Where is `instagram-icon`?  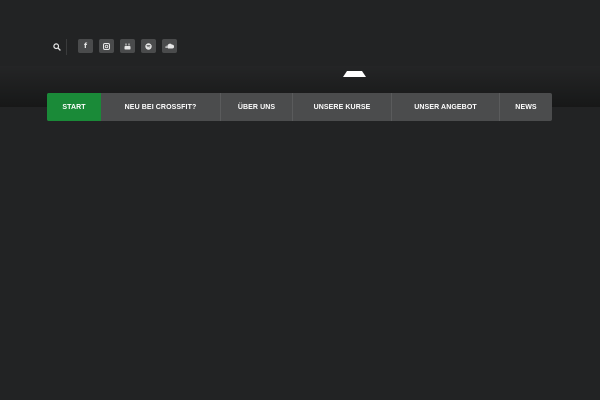 instagram-icon is located at coordinates (106, 46).